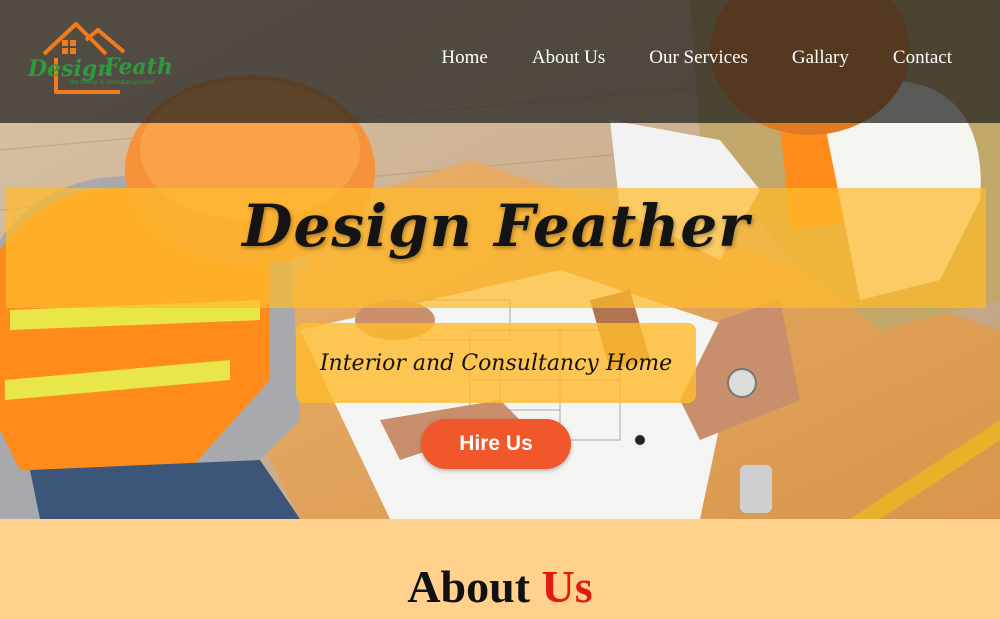  What do you see at coordinates (820, 58) in the screenshot?
I see `nav-link-gallary: Gallary` at bounding box center [820, 58].